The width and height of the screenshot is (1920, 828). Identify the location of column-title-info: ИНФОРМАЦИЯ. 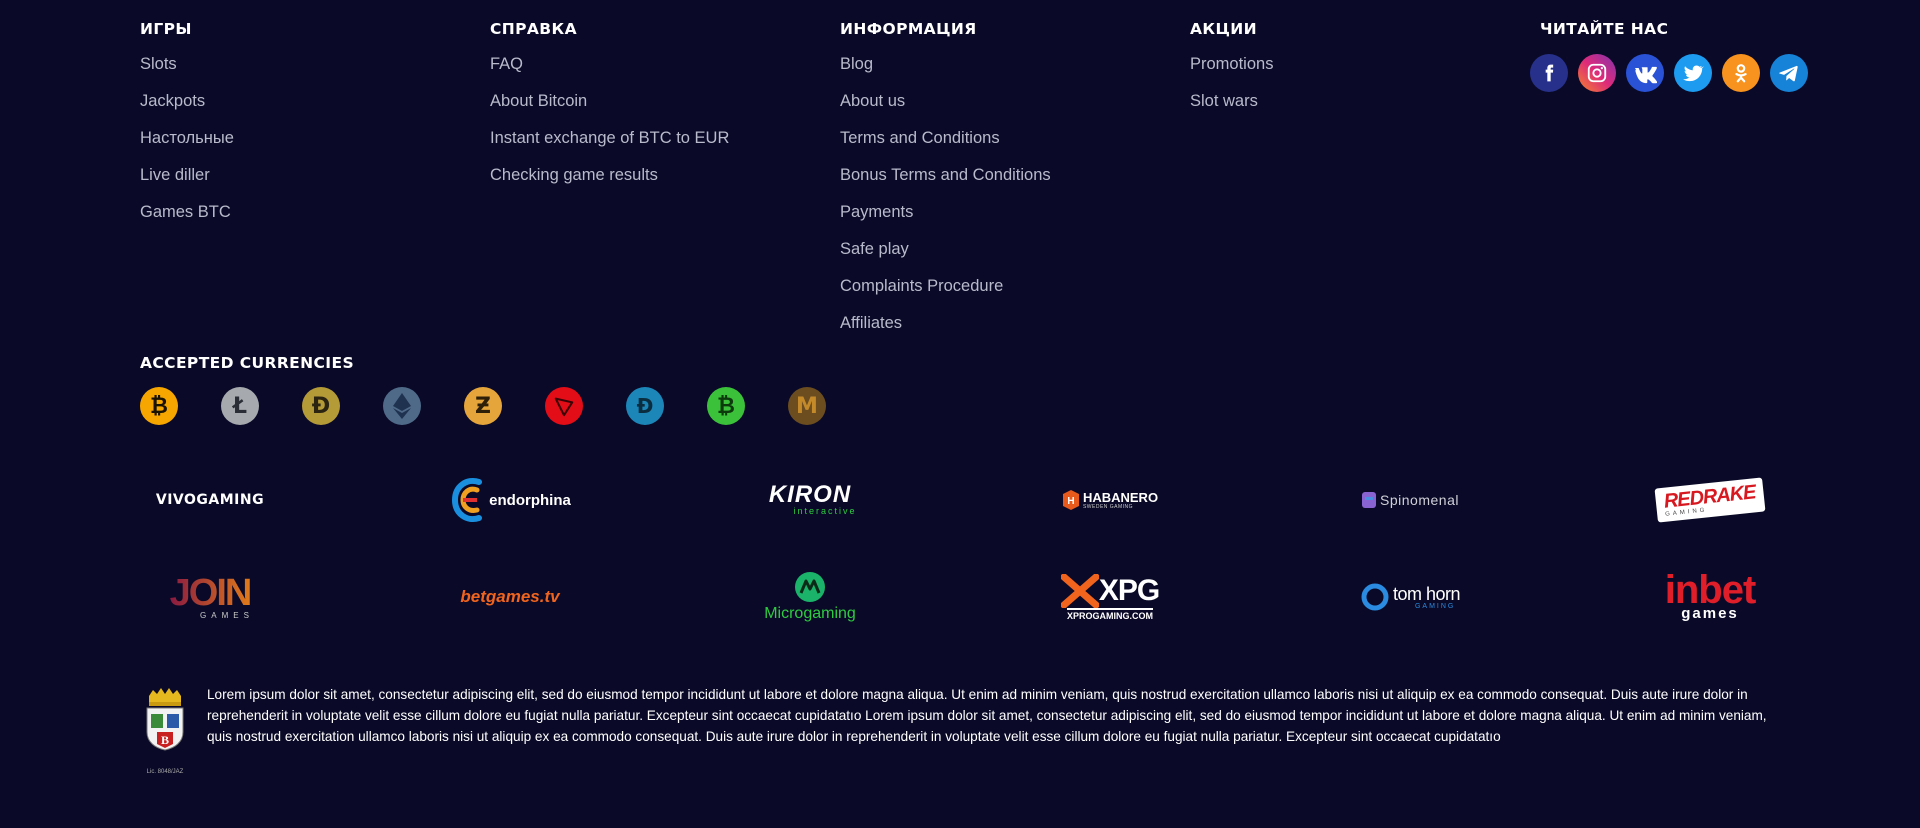
(908, 29).